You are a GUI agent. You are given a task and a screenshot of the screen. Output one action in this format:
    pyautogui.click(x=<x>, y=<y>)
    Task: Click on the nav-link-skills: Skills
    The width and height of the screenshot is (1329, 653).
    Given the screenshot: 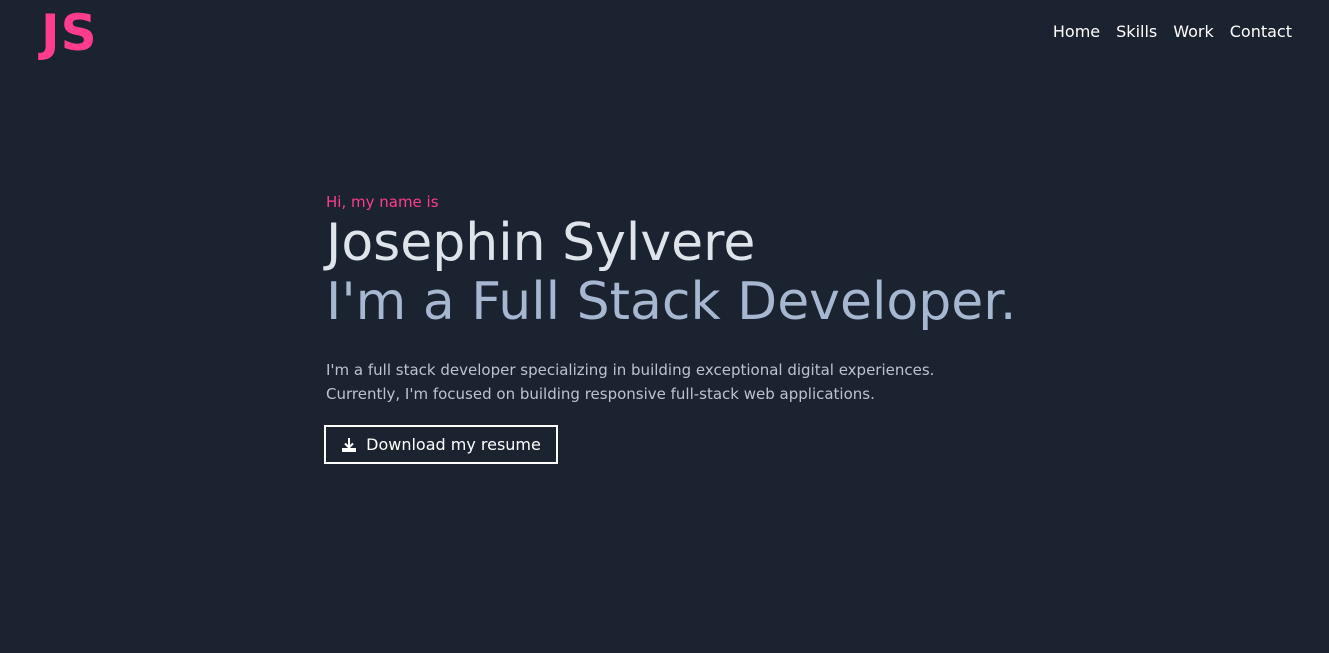 What is the action you would take?
    pyautogui.click(x=1136, y=32)
    